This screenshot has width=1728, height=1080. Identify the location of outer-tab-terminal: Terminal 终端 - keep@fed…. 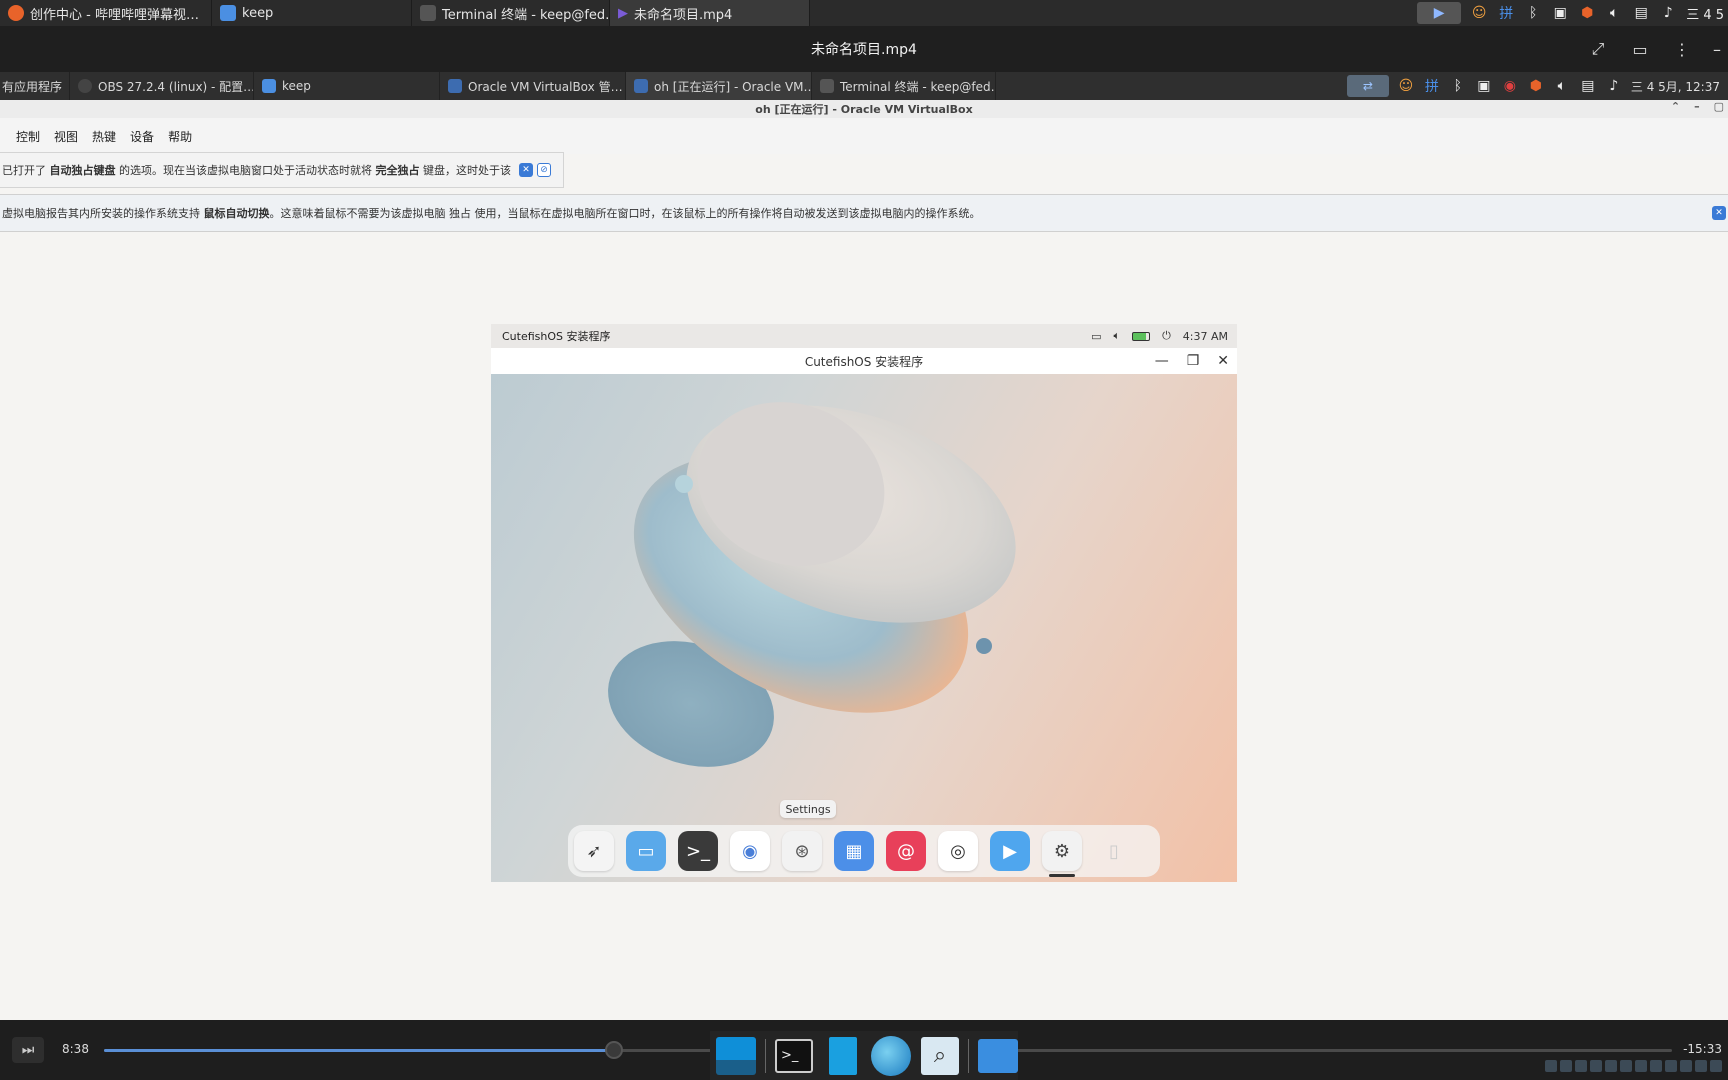
(511, 13).